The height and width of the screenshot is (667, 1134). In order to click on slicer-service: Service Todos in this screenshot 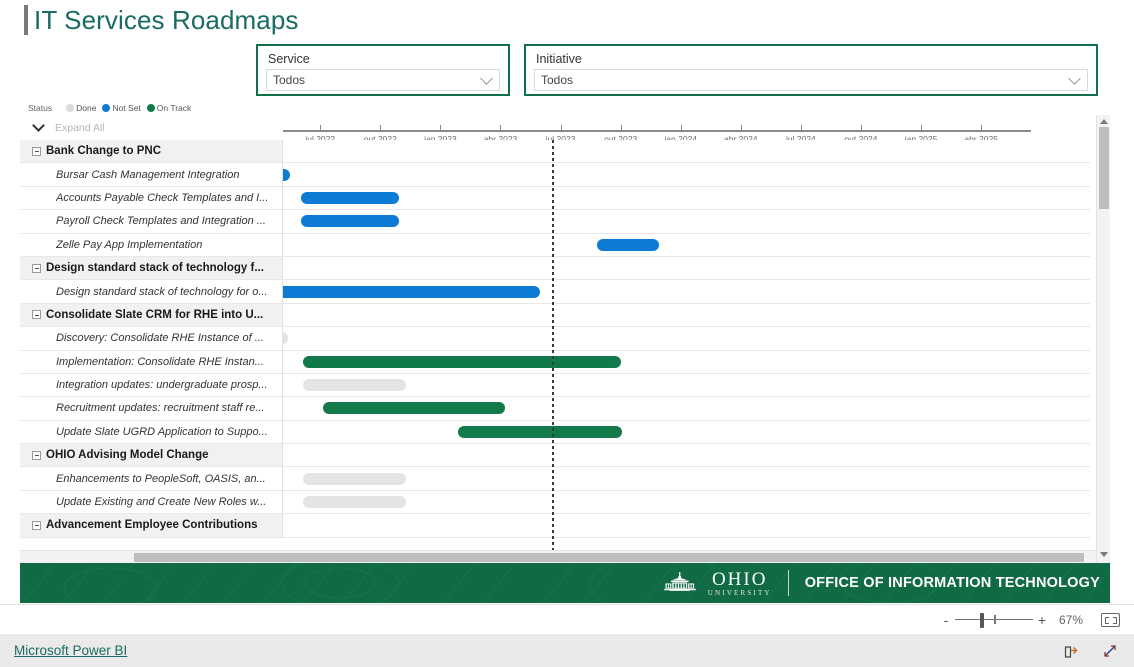, I will do `click(383, 70)`.